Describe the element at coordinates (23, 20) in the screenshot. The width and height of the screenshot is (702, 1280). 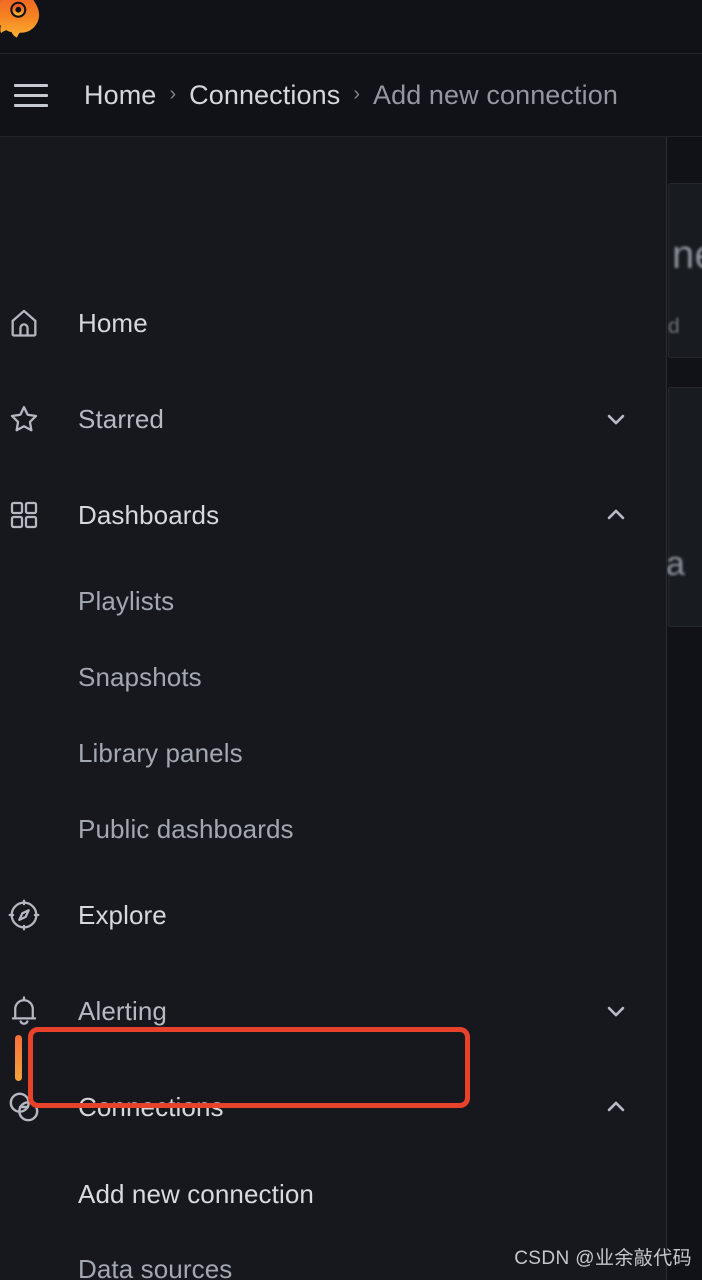
I see `grafana-logo-icon` at that location.